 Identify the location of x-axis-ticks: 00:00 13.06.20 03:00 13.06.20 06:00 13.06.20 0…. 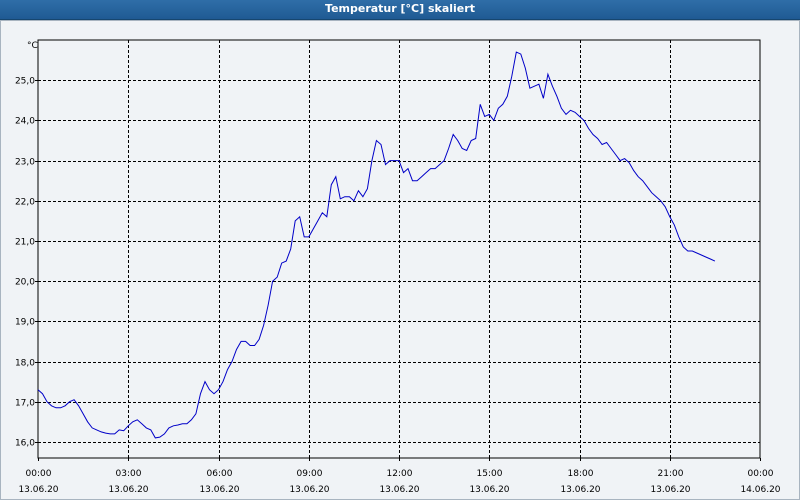
(399, 476).